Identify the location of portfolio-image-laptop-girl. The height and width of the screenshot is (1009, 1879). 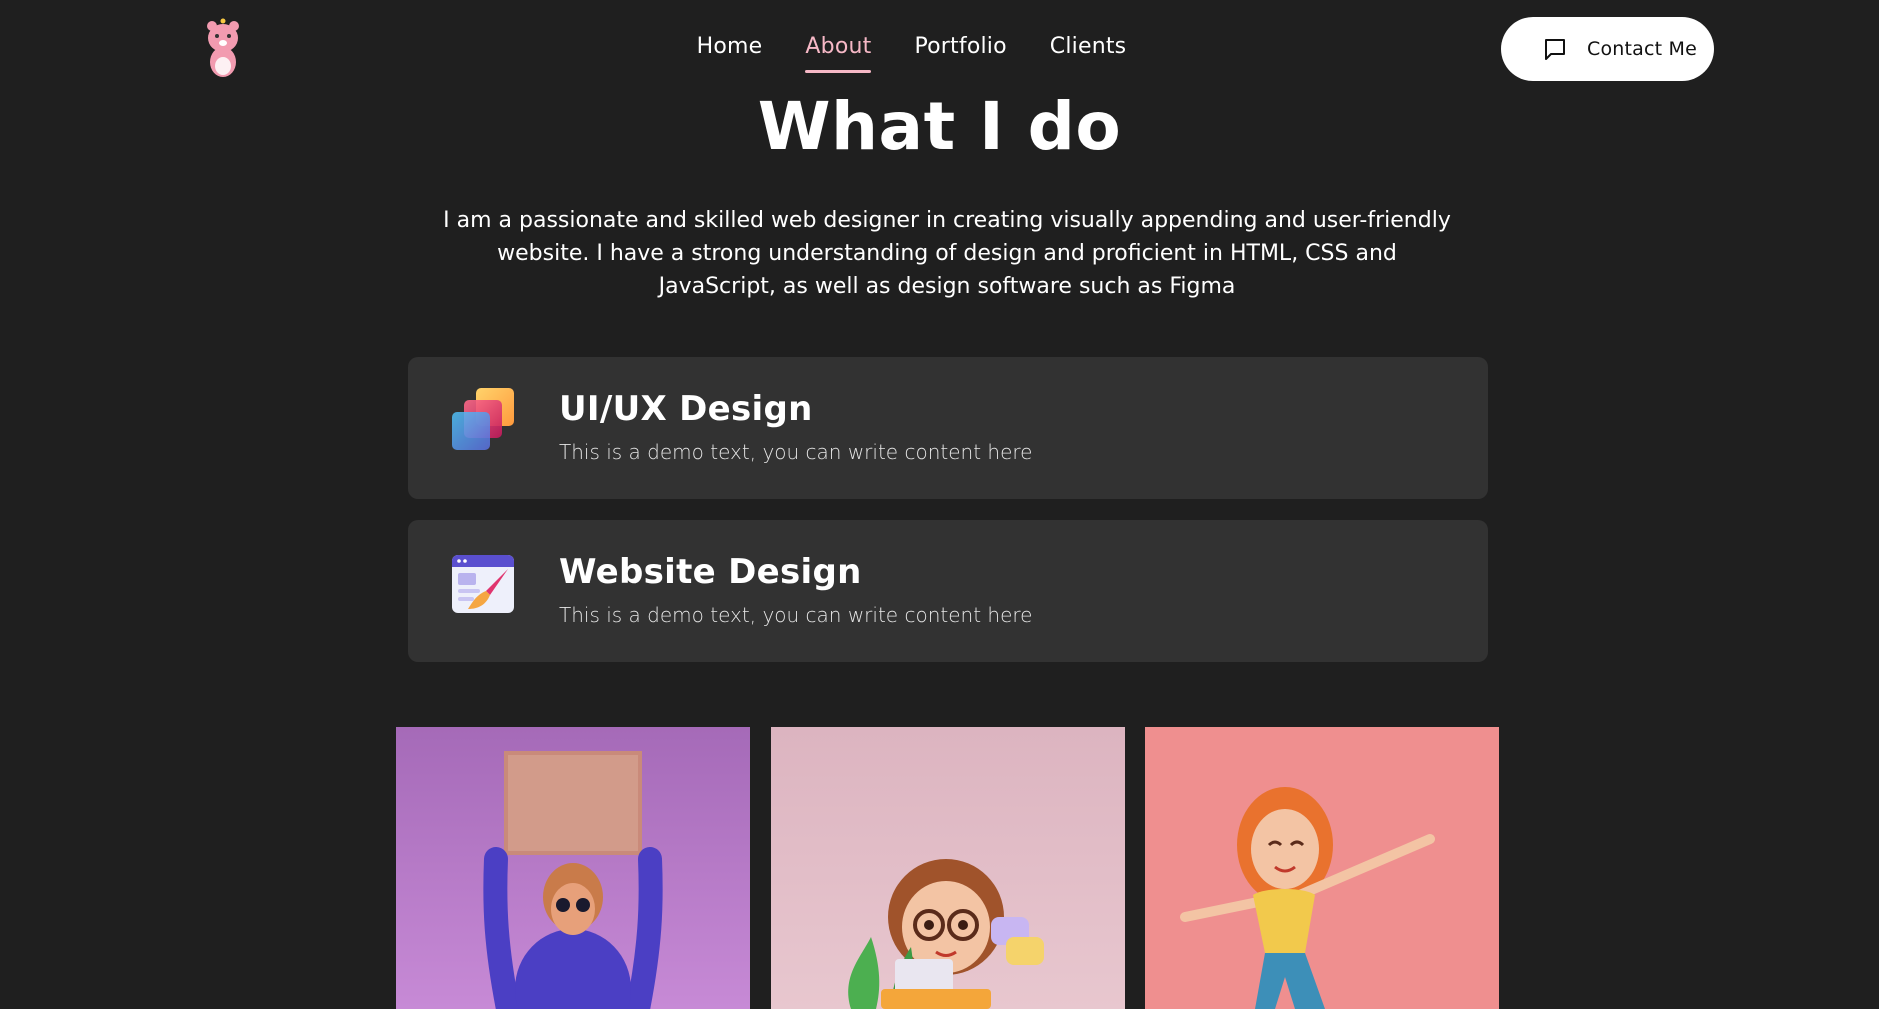
(948, 868).